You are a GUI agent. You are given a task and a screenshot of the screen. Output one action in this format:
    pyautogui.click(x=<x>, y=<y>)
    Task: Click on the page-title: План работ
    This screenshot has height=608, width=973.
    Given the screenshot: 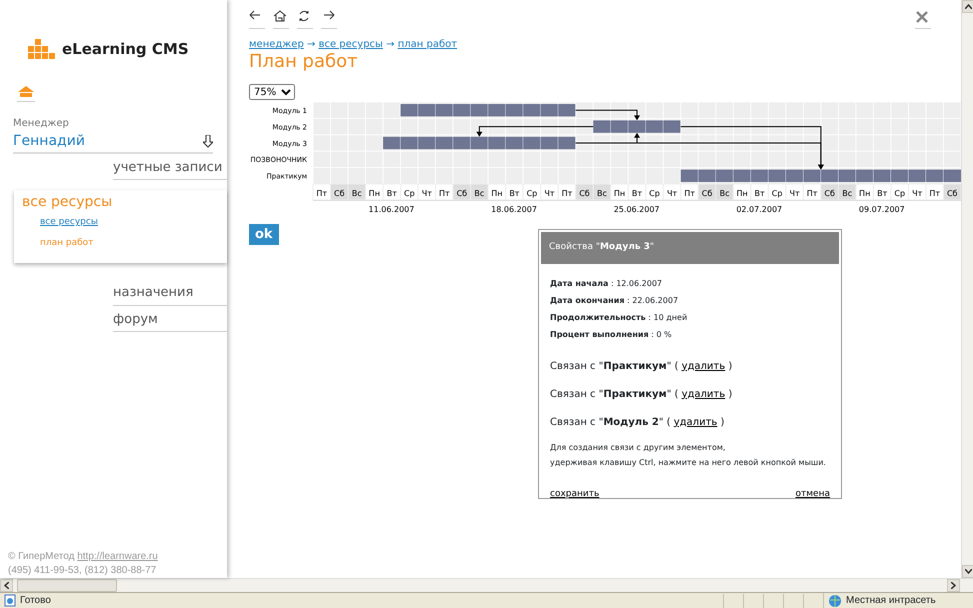 What is the action you would take?
    pyautogui.click(x=304, y=62)
    